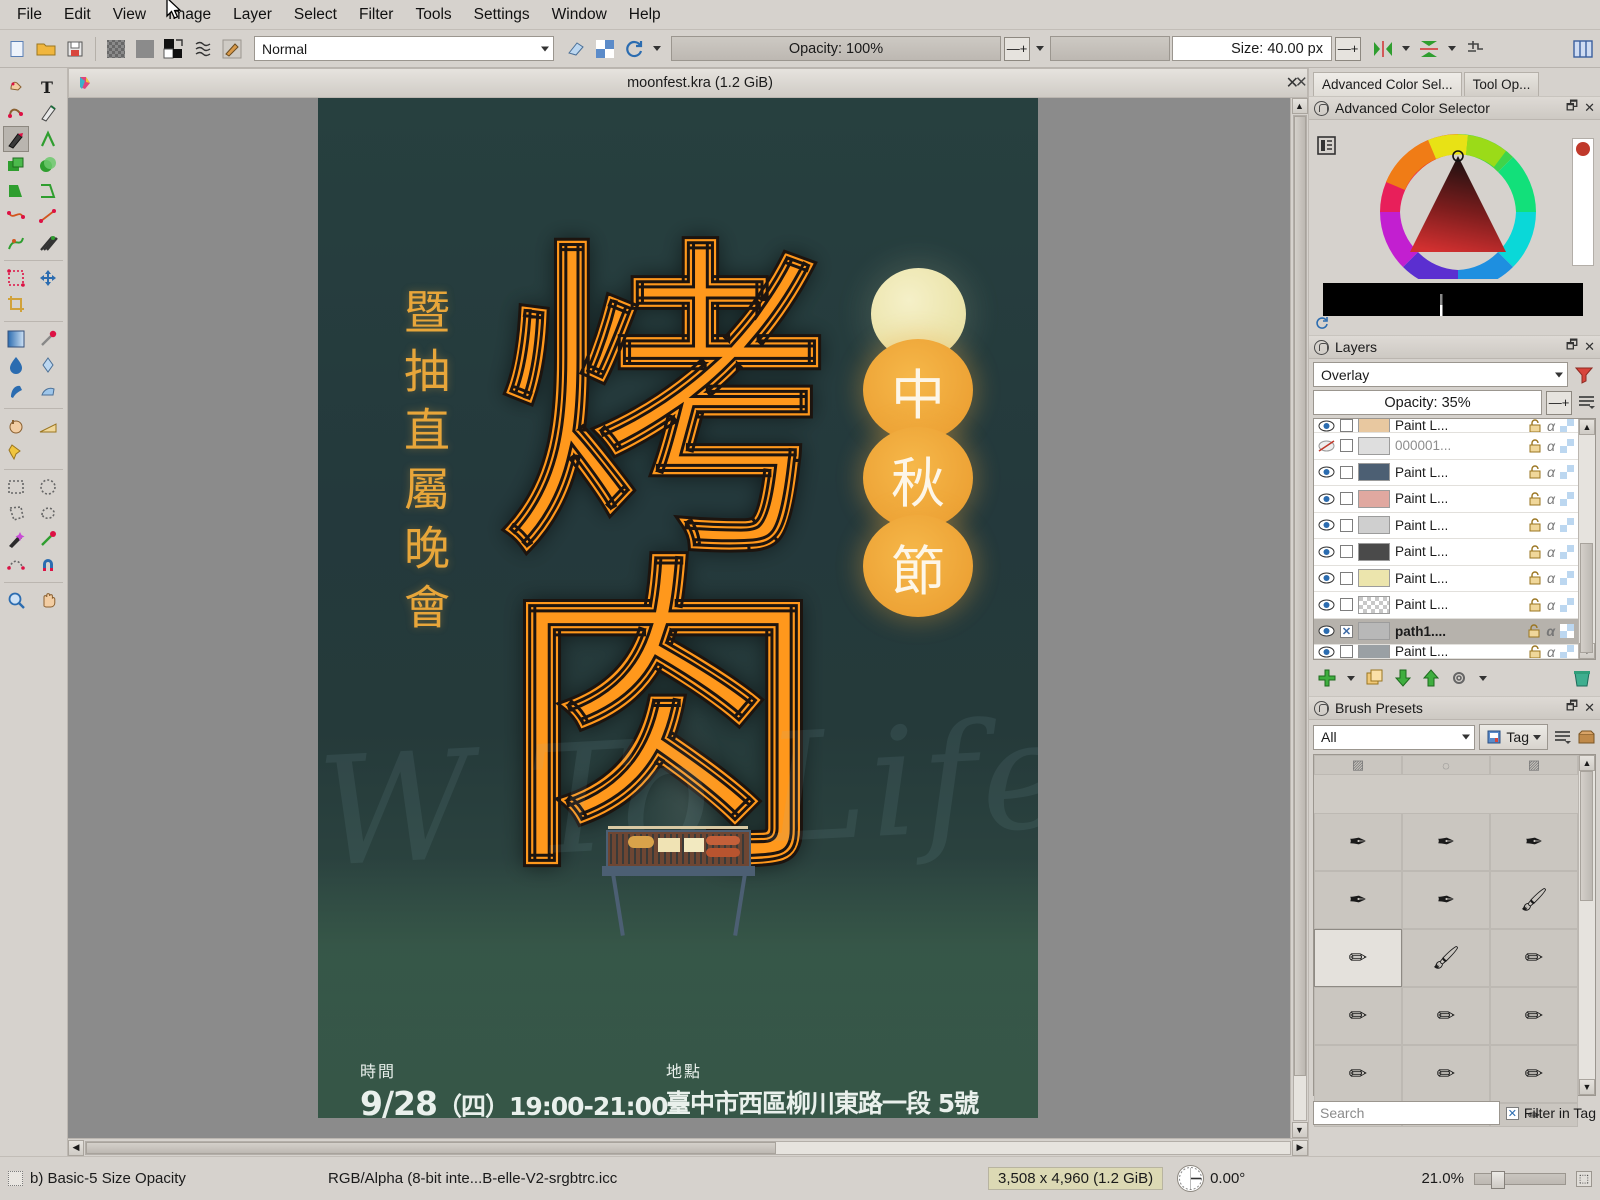 This screenshot has width=1600, height=1200. I want to click on brush-presets-scrollbar: ▲ ▼, so click(1586, 925).